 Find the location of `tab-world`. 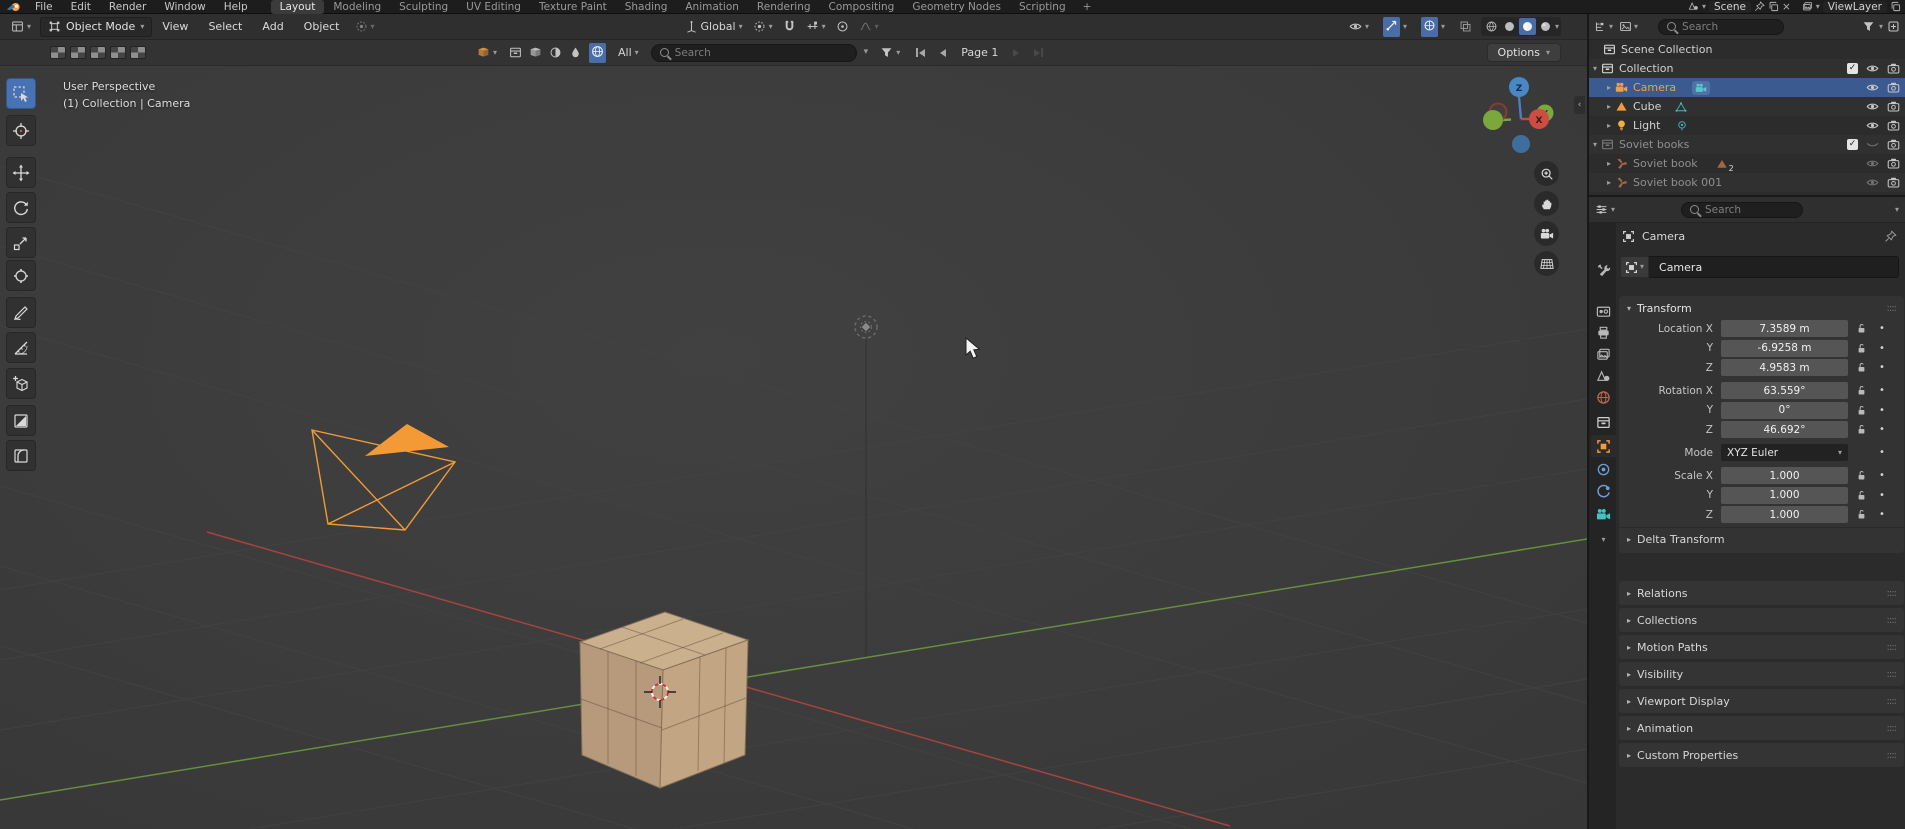

tab-world is located at coordinates (1603, 397).